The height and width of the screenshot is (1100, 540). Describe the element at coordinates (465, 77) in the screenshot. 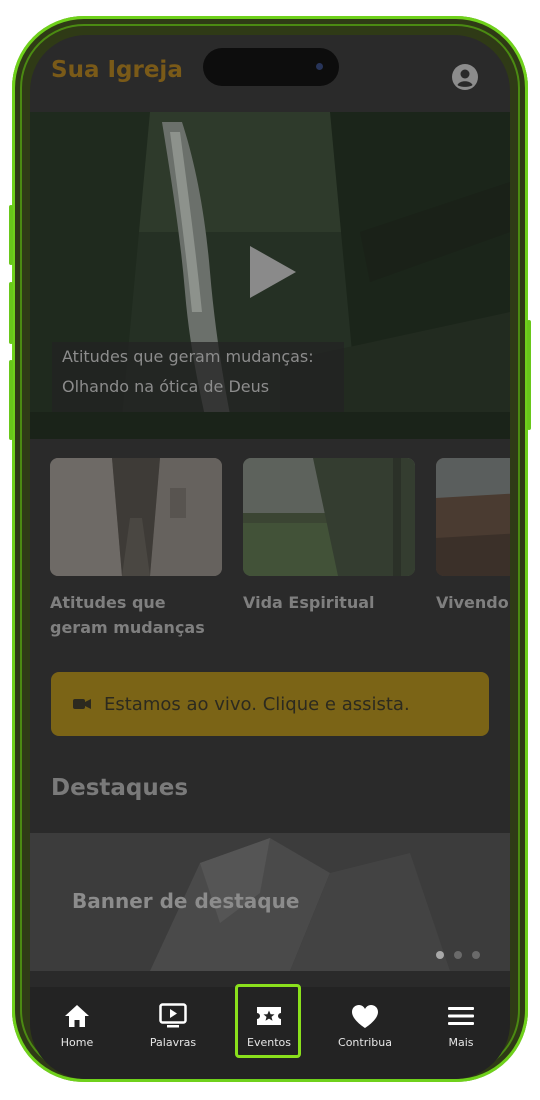

I see `profile-icon` at that location.